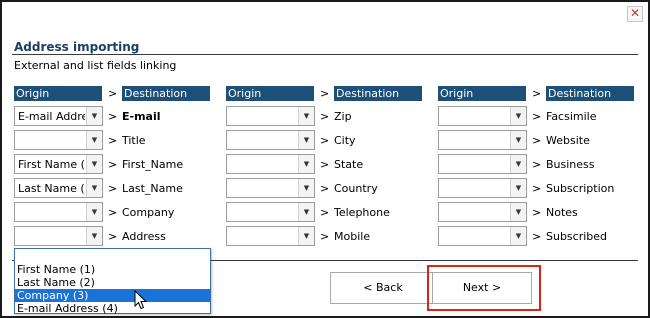 This screenshot has height=318, width=650. Describe the element at coordinates (571, 116) in the screenshot. I see `destination-field-label: Facsimile` at that location.